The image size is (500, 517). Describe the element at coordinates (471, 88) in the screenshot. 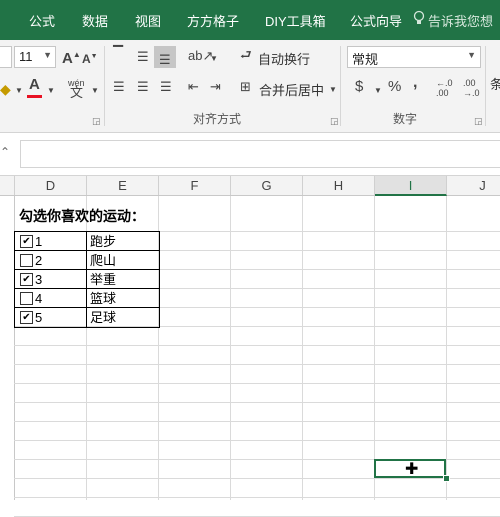

I see `decrease-decimal-icon: .00 →.0` at that location.